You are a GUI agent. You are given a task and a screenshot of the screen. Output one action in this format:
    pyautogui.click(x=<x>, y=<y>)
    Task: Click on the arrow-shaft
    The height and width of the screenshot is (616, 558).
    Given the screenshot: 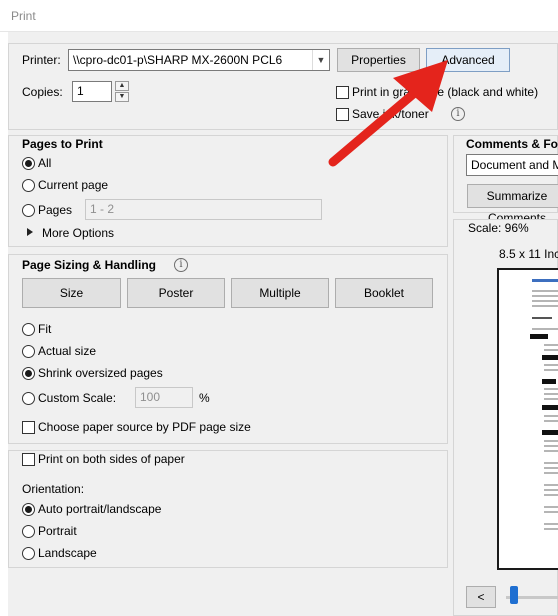 What is the action you would take?
    pyautogui.click(x=375, y=126)
    